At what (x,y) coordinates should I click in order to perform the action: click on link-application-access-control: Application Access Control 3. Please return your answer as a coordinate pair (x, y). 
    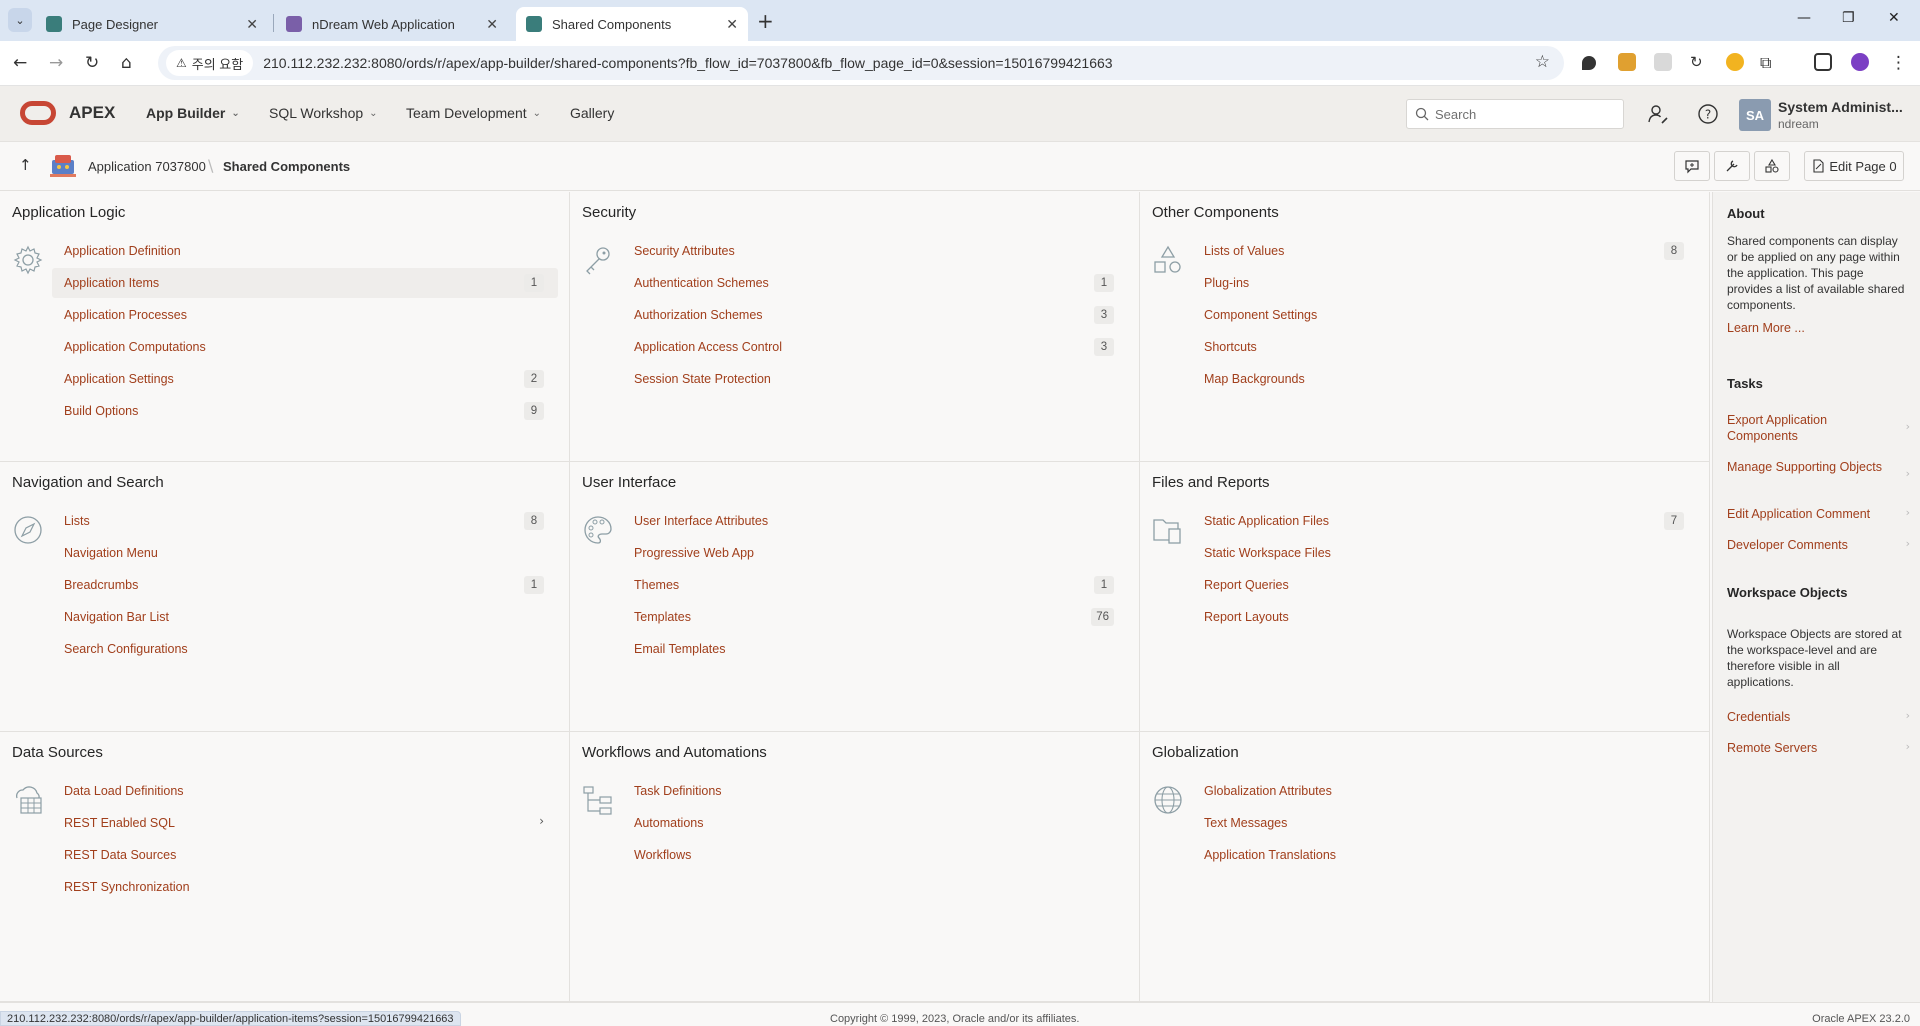
    Looking at the image, I should click on (875, 347).